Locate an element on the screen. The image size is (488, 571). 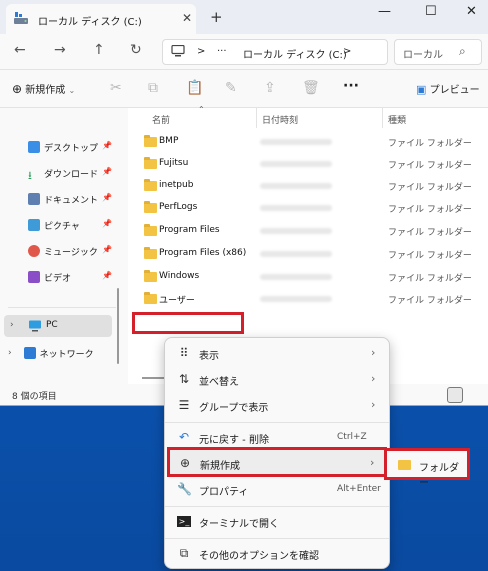
plus-circle-icon: ⊕ is located at coordinates (17, 89).